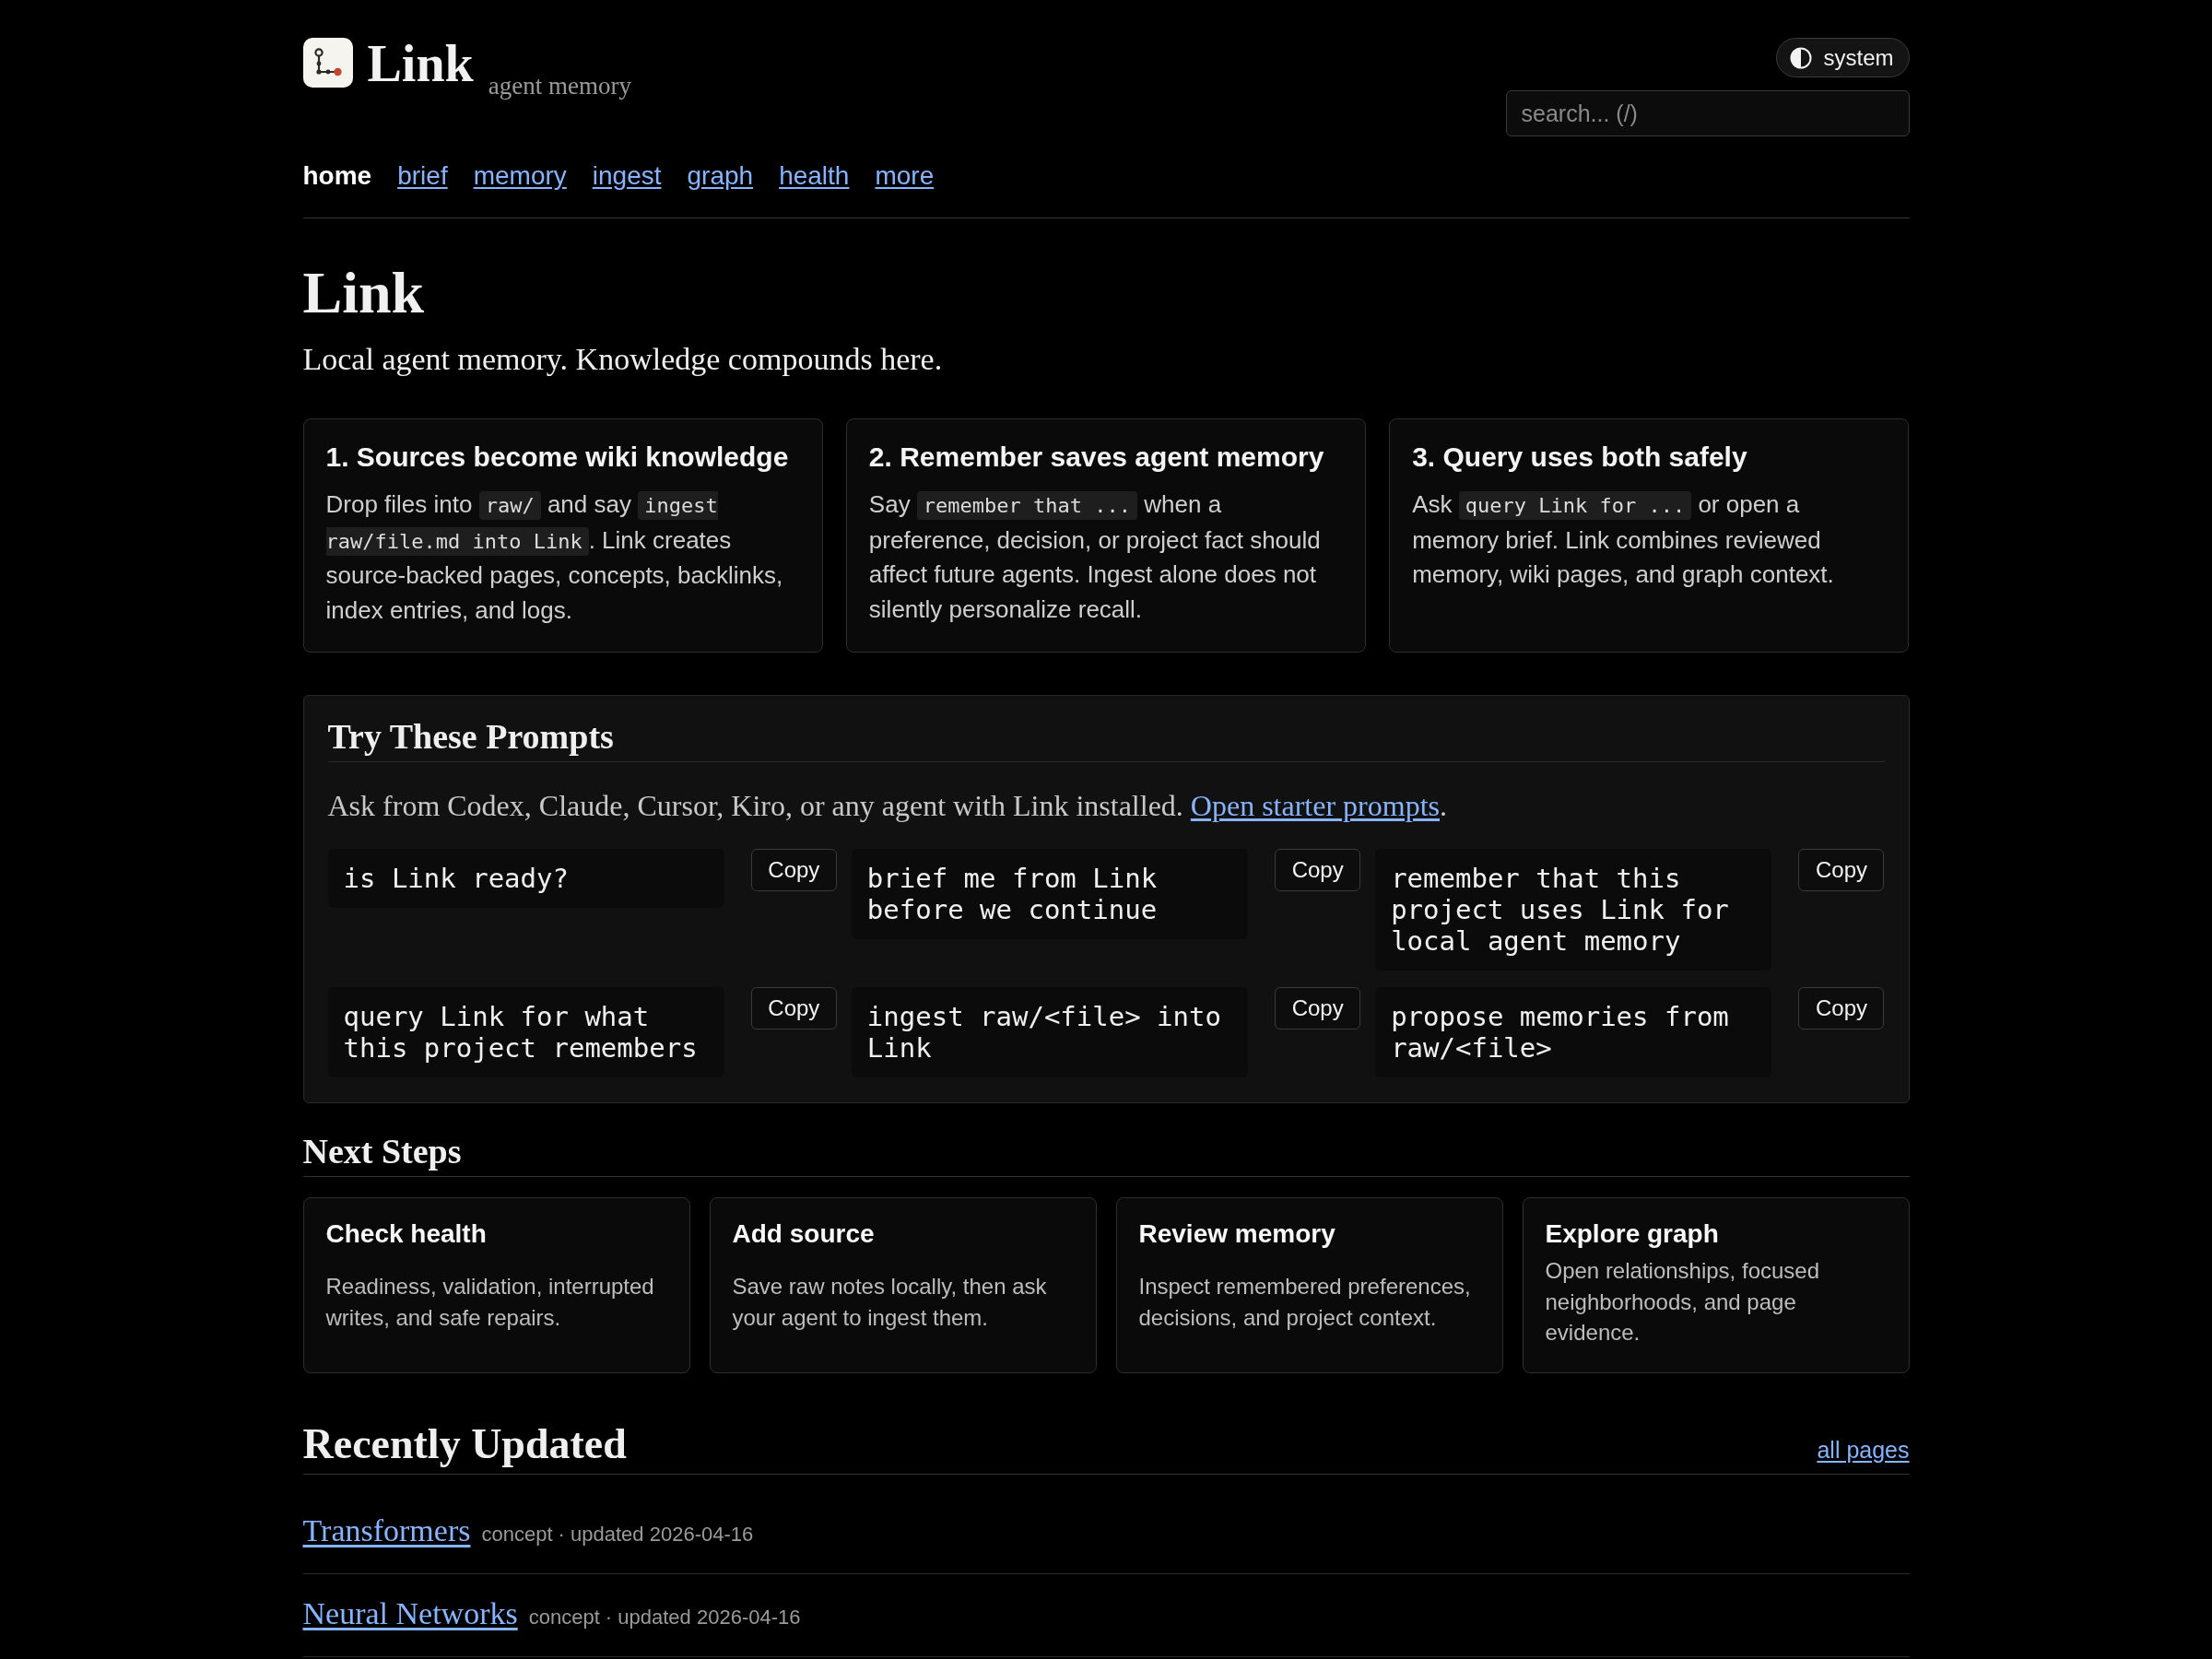 The image size is (2212, 1659). What do you see at coordinates (410, 1614) in the screenshot?
I see `page-link: Neural Networks` at bounding box center [410, 1614].